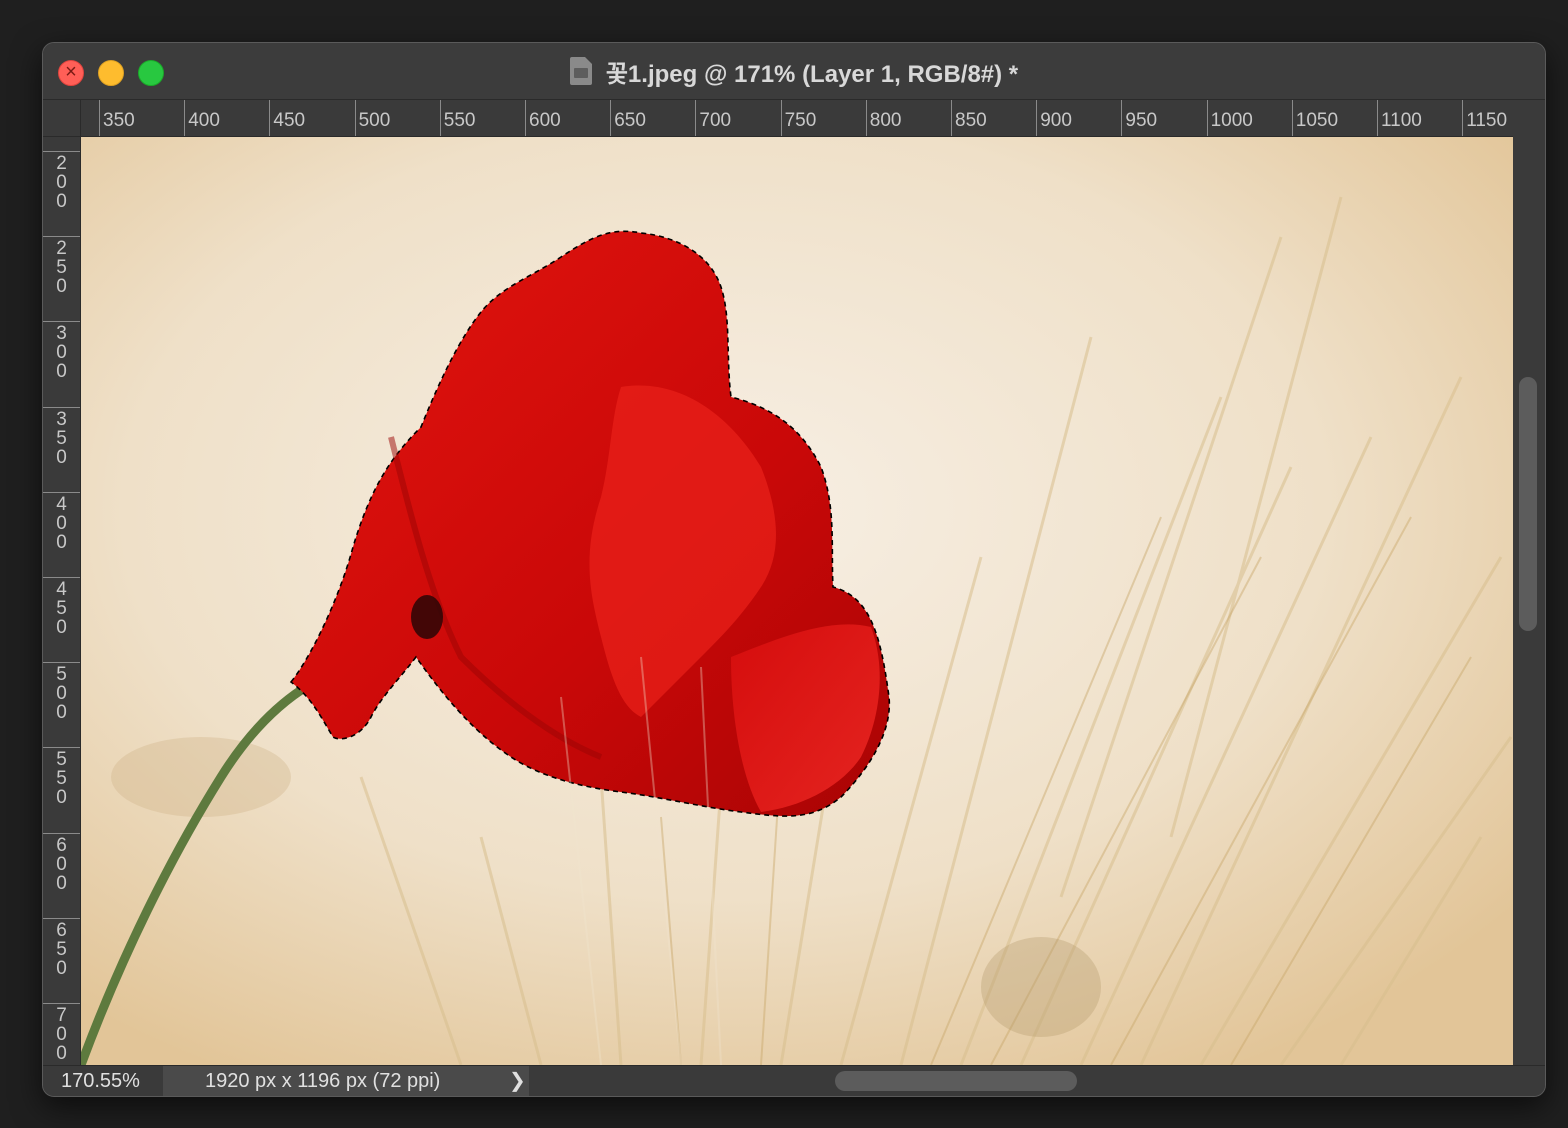 The height and width of the screenshot is (1128, 1568). Describe the element at coordinates (1054, 118) in the screenshot. I see `ruler-h-tick: 900` at that location.